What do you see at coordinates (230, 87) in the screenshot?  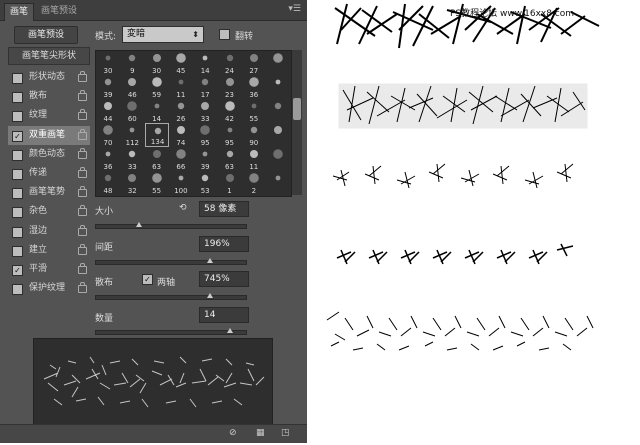 I see `brush-tip-cell: 23` at bounding box center [230, 87].